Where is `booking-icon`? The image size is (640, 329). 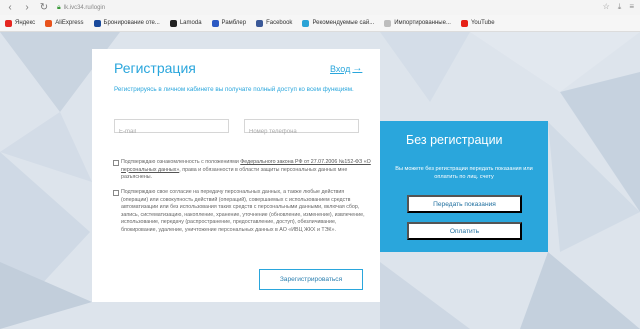
booking-icon is located at coordinates (97, 23).